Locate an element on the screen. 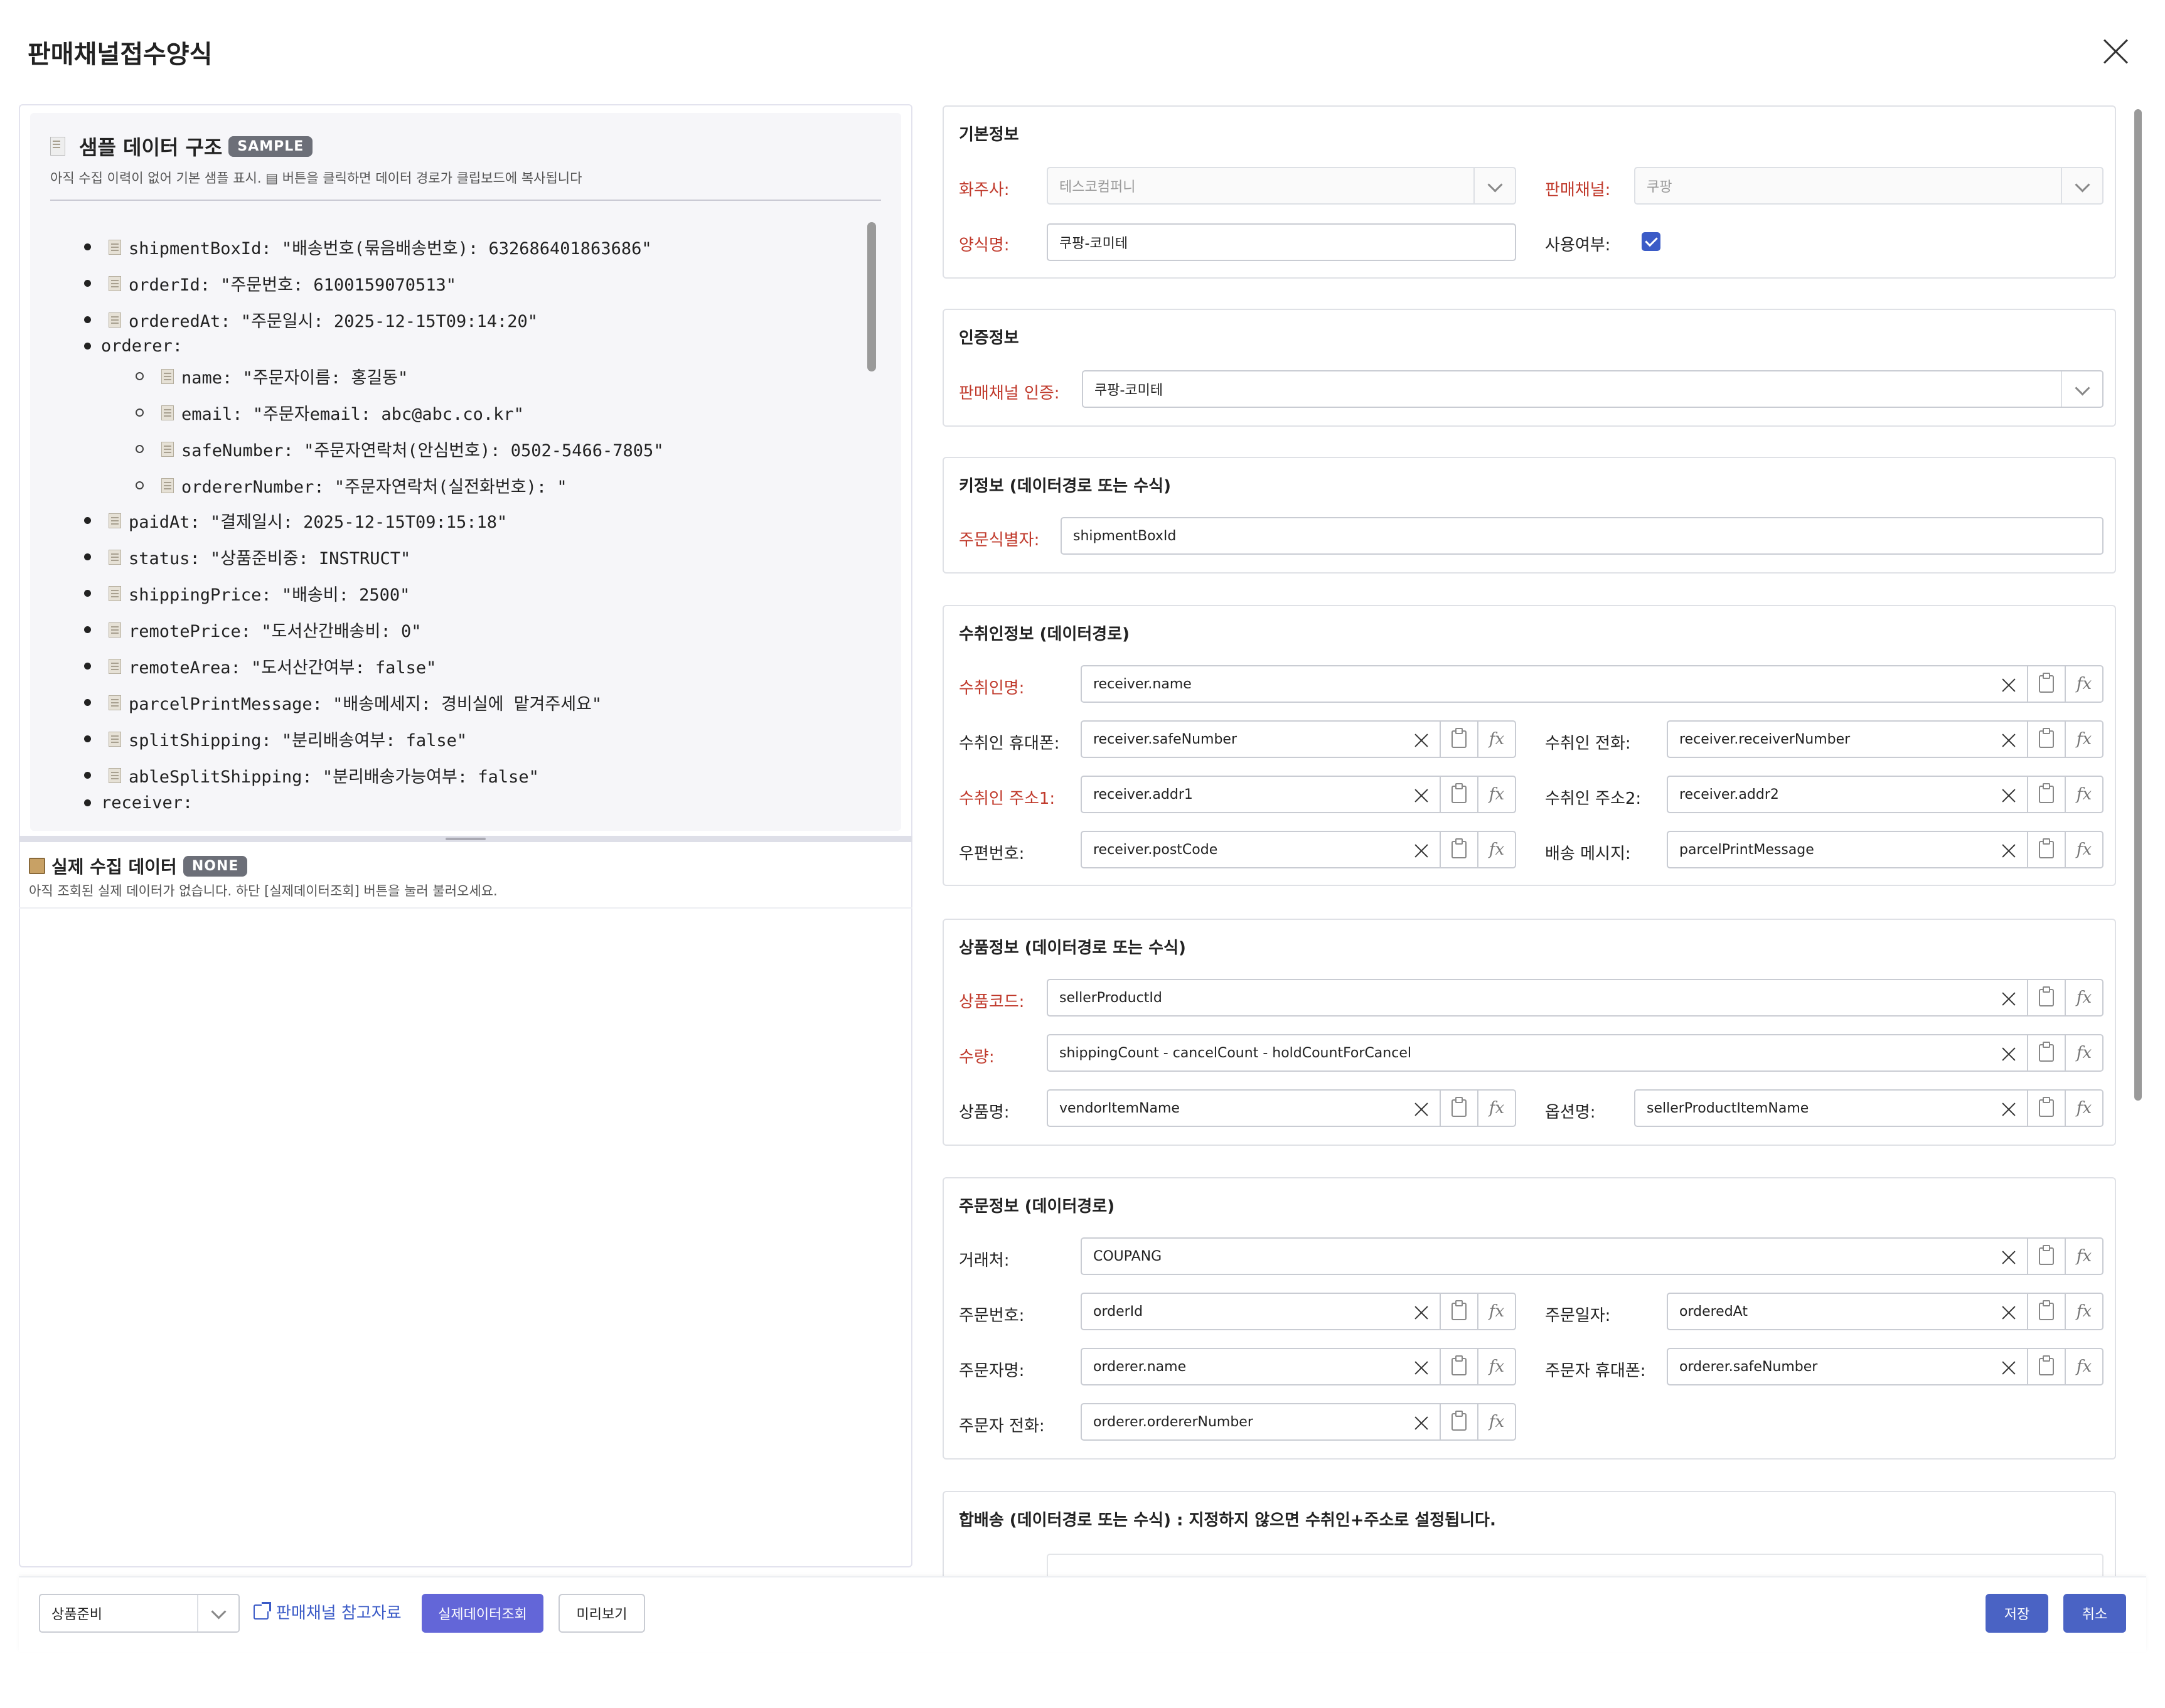 The height and width of the screenshot is (1708, 2165). orderer-phone-field: orderer.ordererNumber fx is located at coordinates (1298, 1422).